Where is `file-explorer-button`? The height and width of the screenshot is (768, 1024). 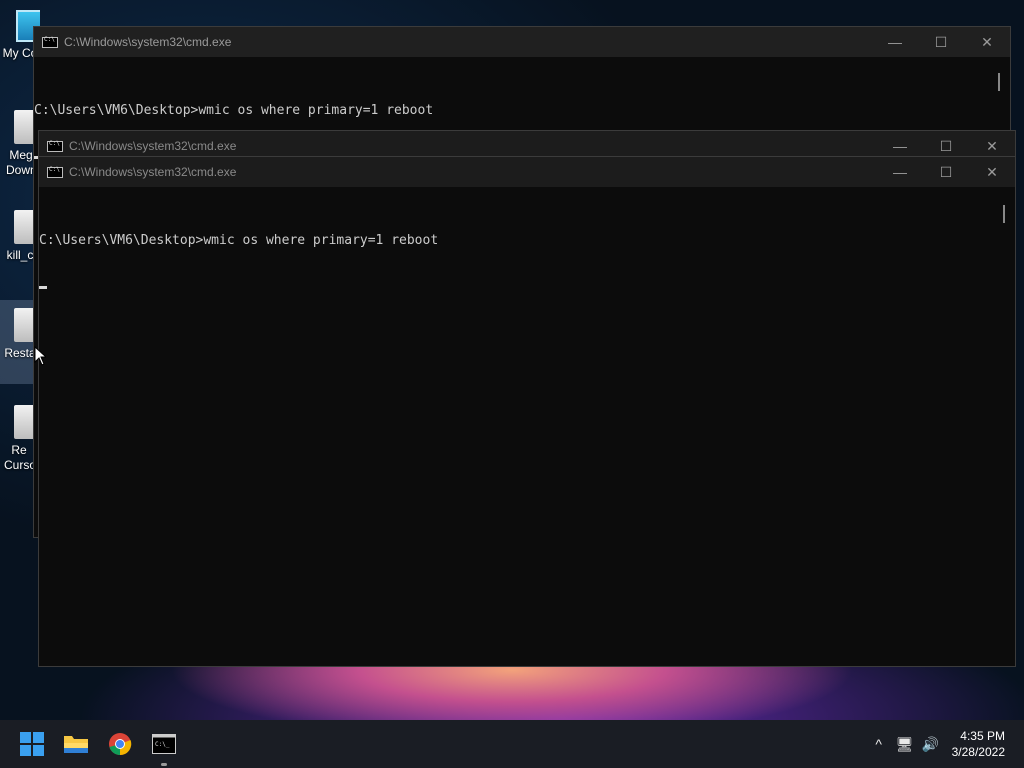 file-explorer-button is located at coordinates (76, 744).